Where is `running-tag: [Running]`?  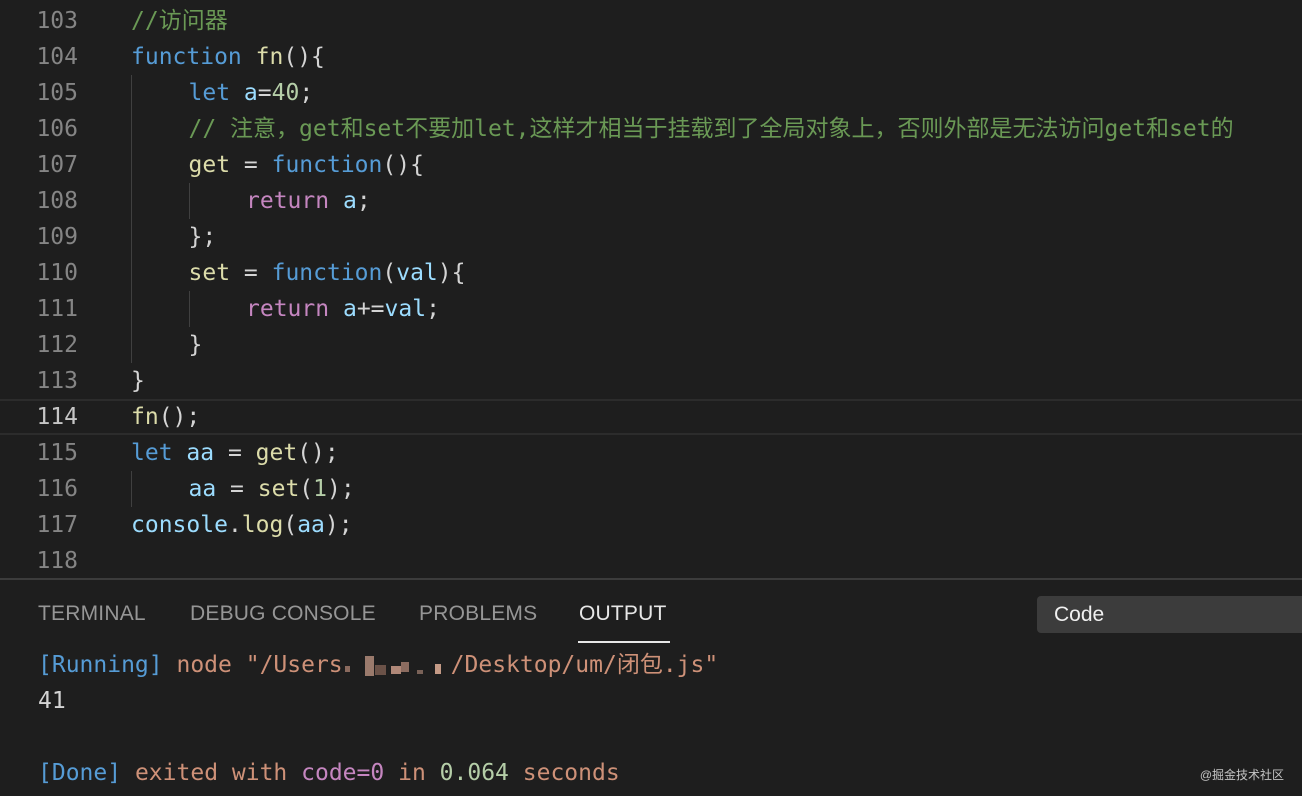 running-tag: [Running] is located at coordinates (100, 665).